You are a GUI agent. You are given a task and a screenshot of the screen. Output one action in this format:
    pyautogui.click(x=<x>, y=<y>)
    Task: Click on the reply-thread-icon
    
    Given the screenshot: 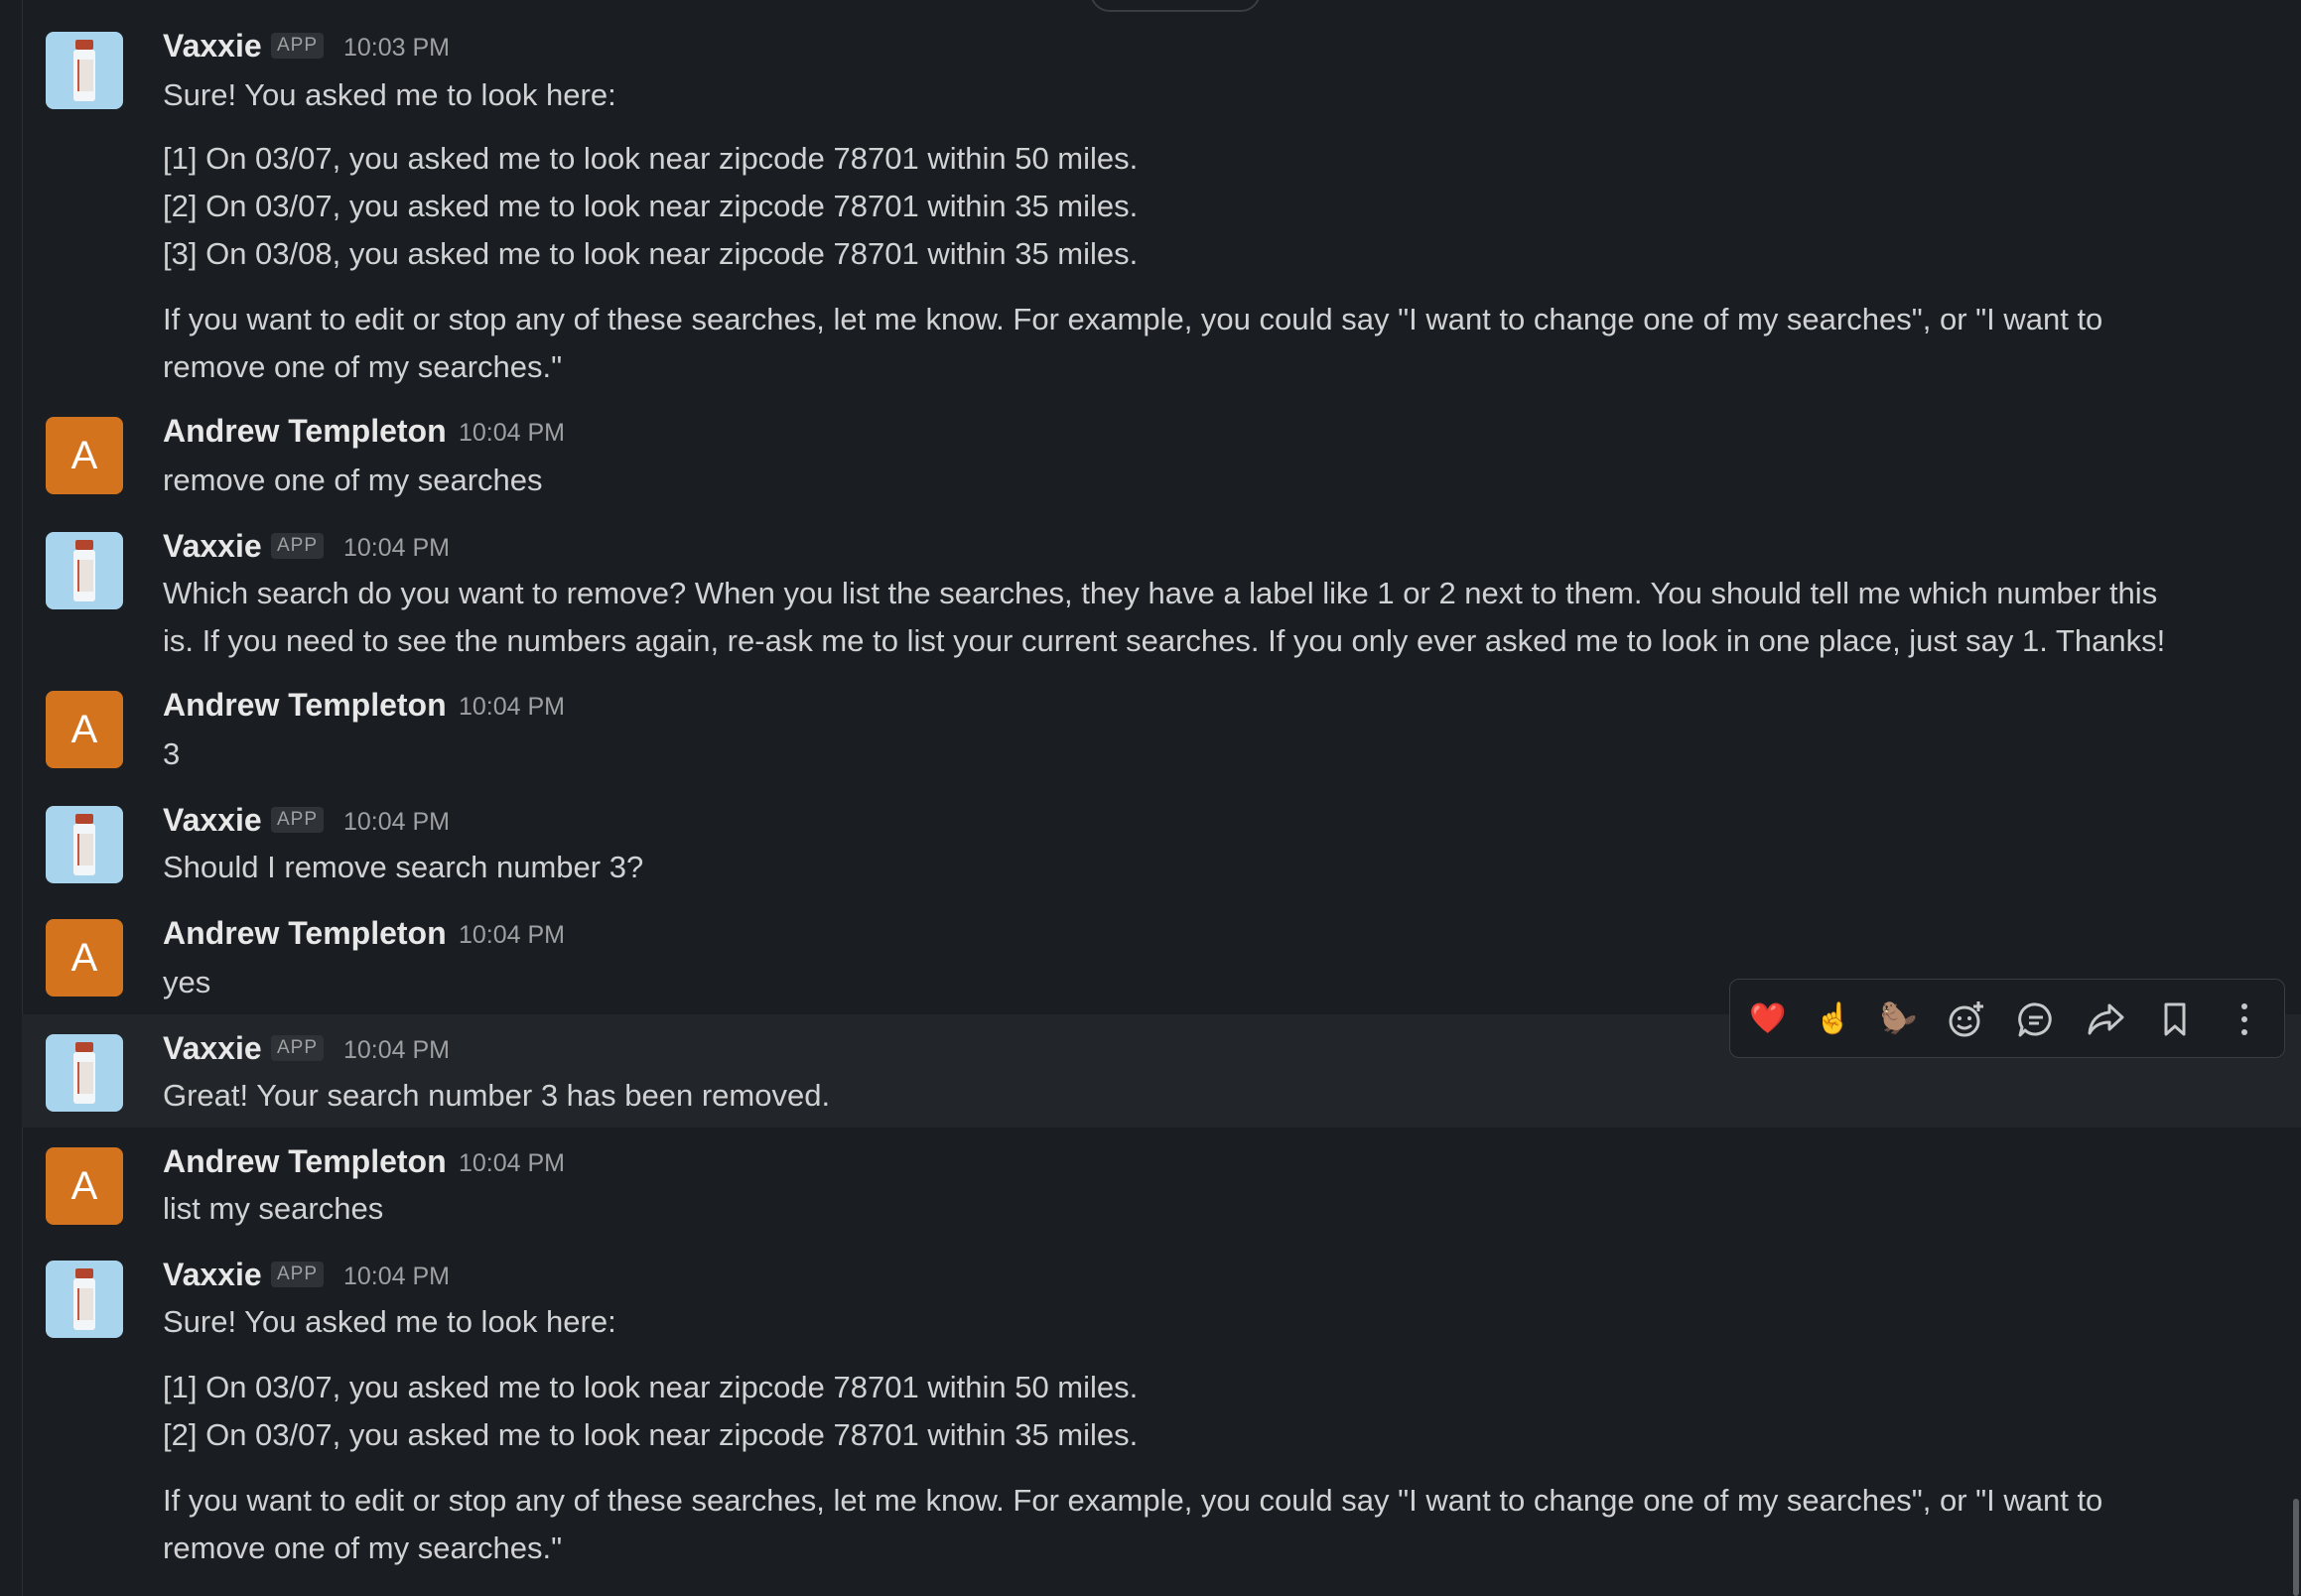 What is the action you would take?
    pyautogui.click(x=2036, y=1020)
    